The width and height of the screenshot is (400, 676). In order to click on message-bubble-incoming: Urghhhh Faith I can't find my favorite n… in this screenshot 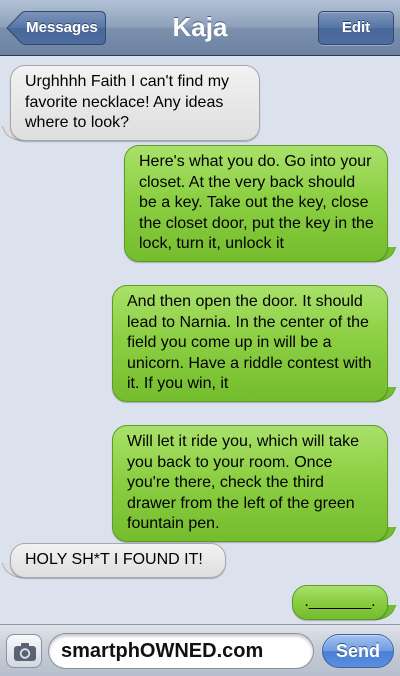, I will do `click(135, 103)`.